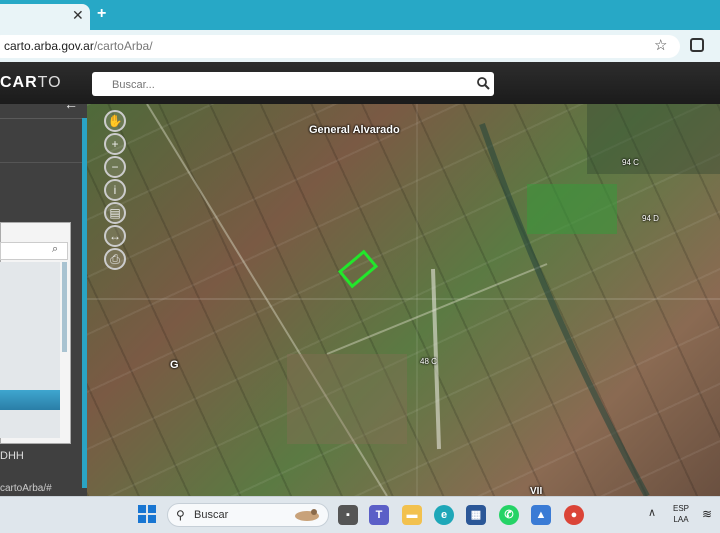 The width and height of the screenshot is (720, 533). What do you see at coordinates (379, 515) in the screenshot?
I see `teams-icon: T` at bounding box center [379, 515].